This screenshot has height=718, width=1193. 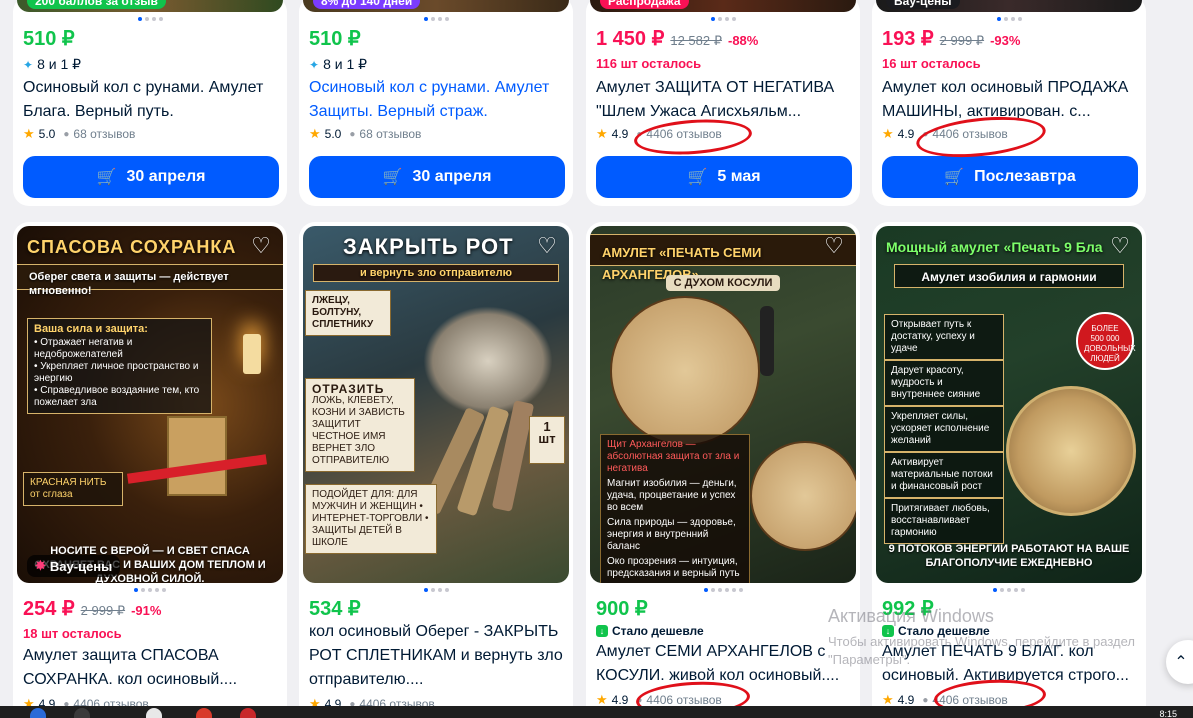 I want to click on stock-left: 16 шт осталось, so click(x=931, y=63).